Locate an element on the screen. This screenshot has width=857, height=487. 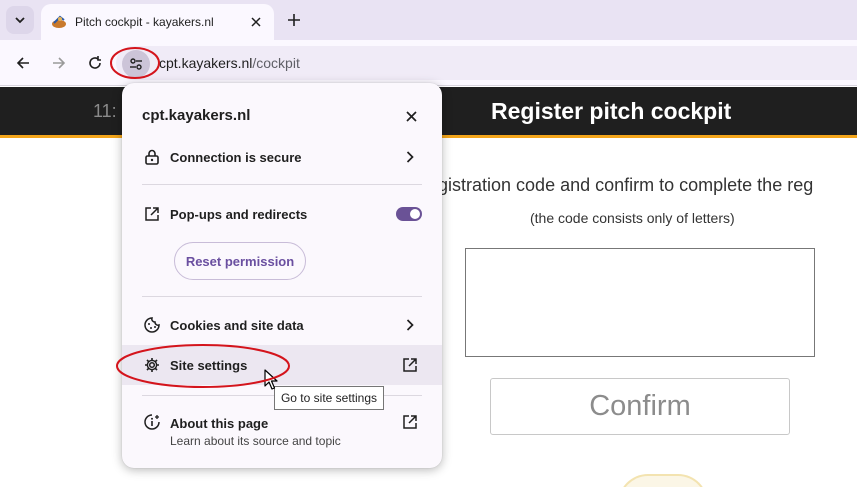
favicon is located at coordinates (59, 22).